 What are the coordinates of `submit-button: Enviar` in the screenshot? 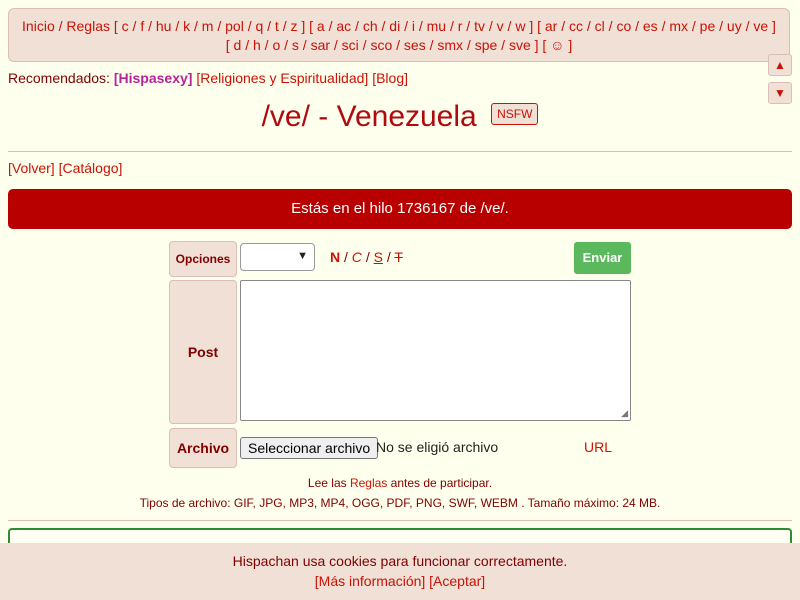 It's located at (602, 258).